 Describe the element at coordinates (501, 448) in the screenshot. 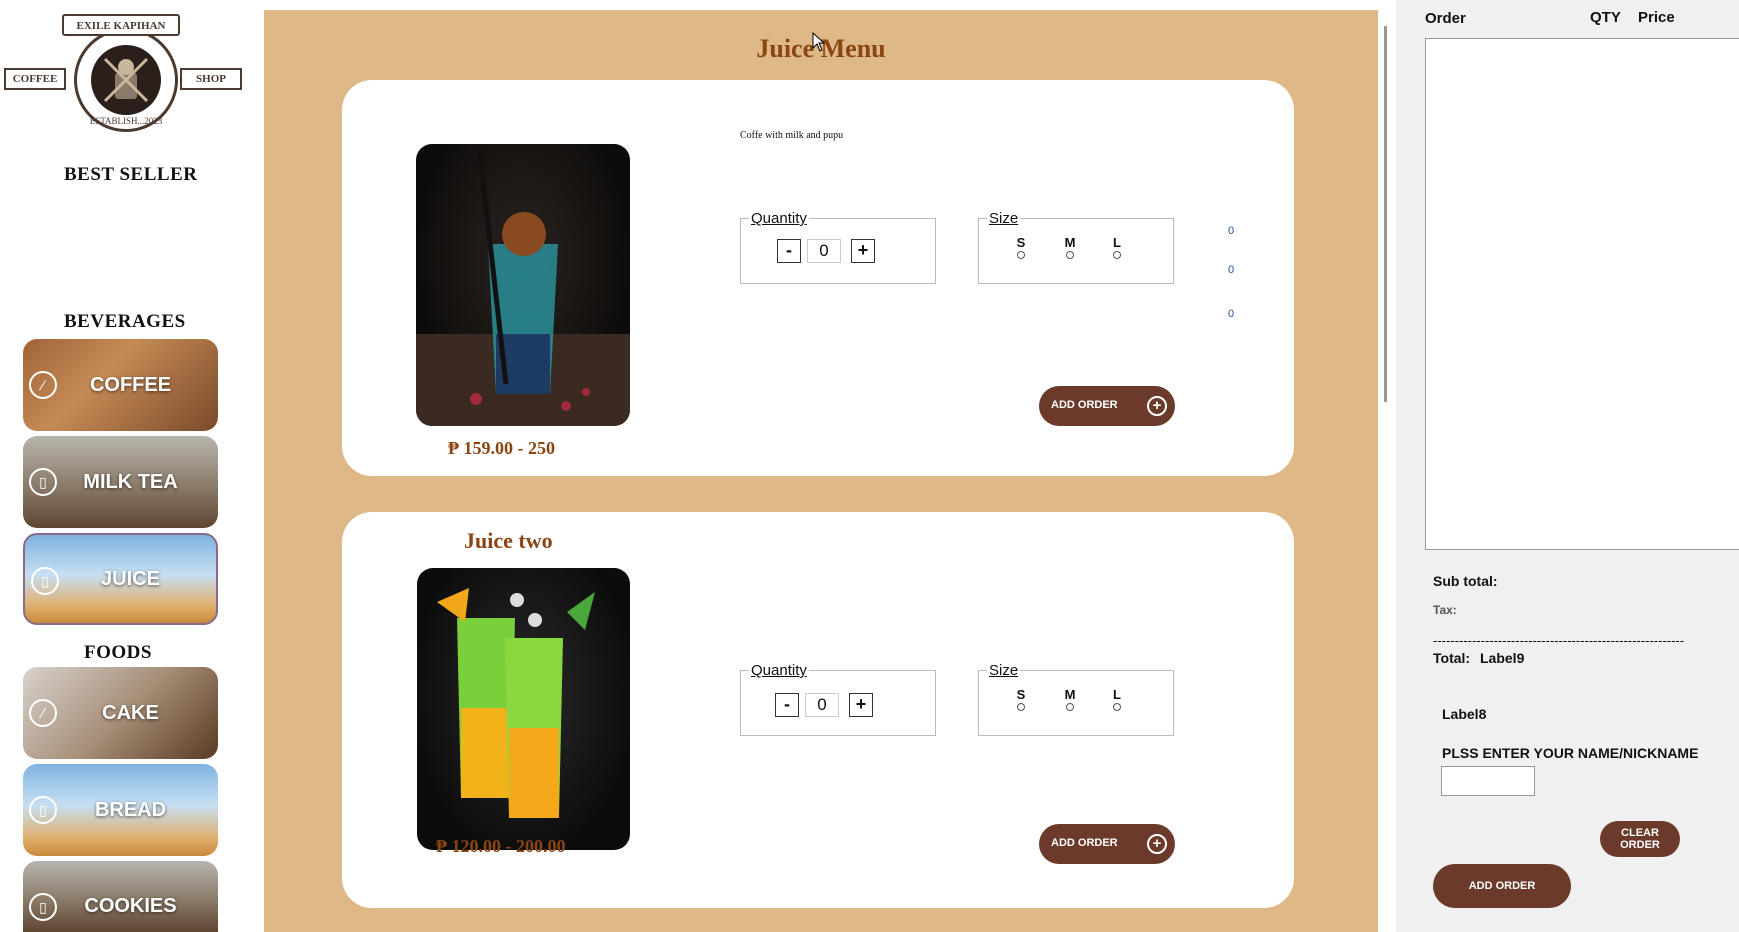

I see `product-price: ₱ 159.00 - 250` at that location.